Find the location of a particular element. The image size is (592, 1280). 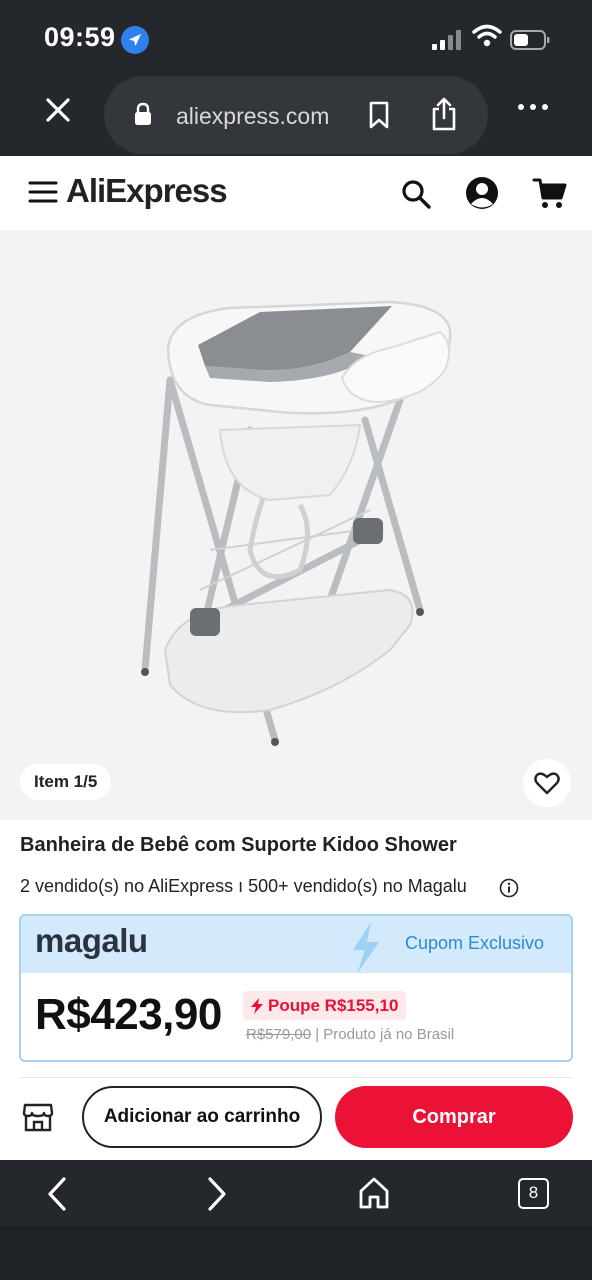

heart-icon is located at coordinates (547, 783).